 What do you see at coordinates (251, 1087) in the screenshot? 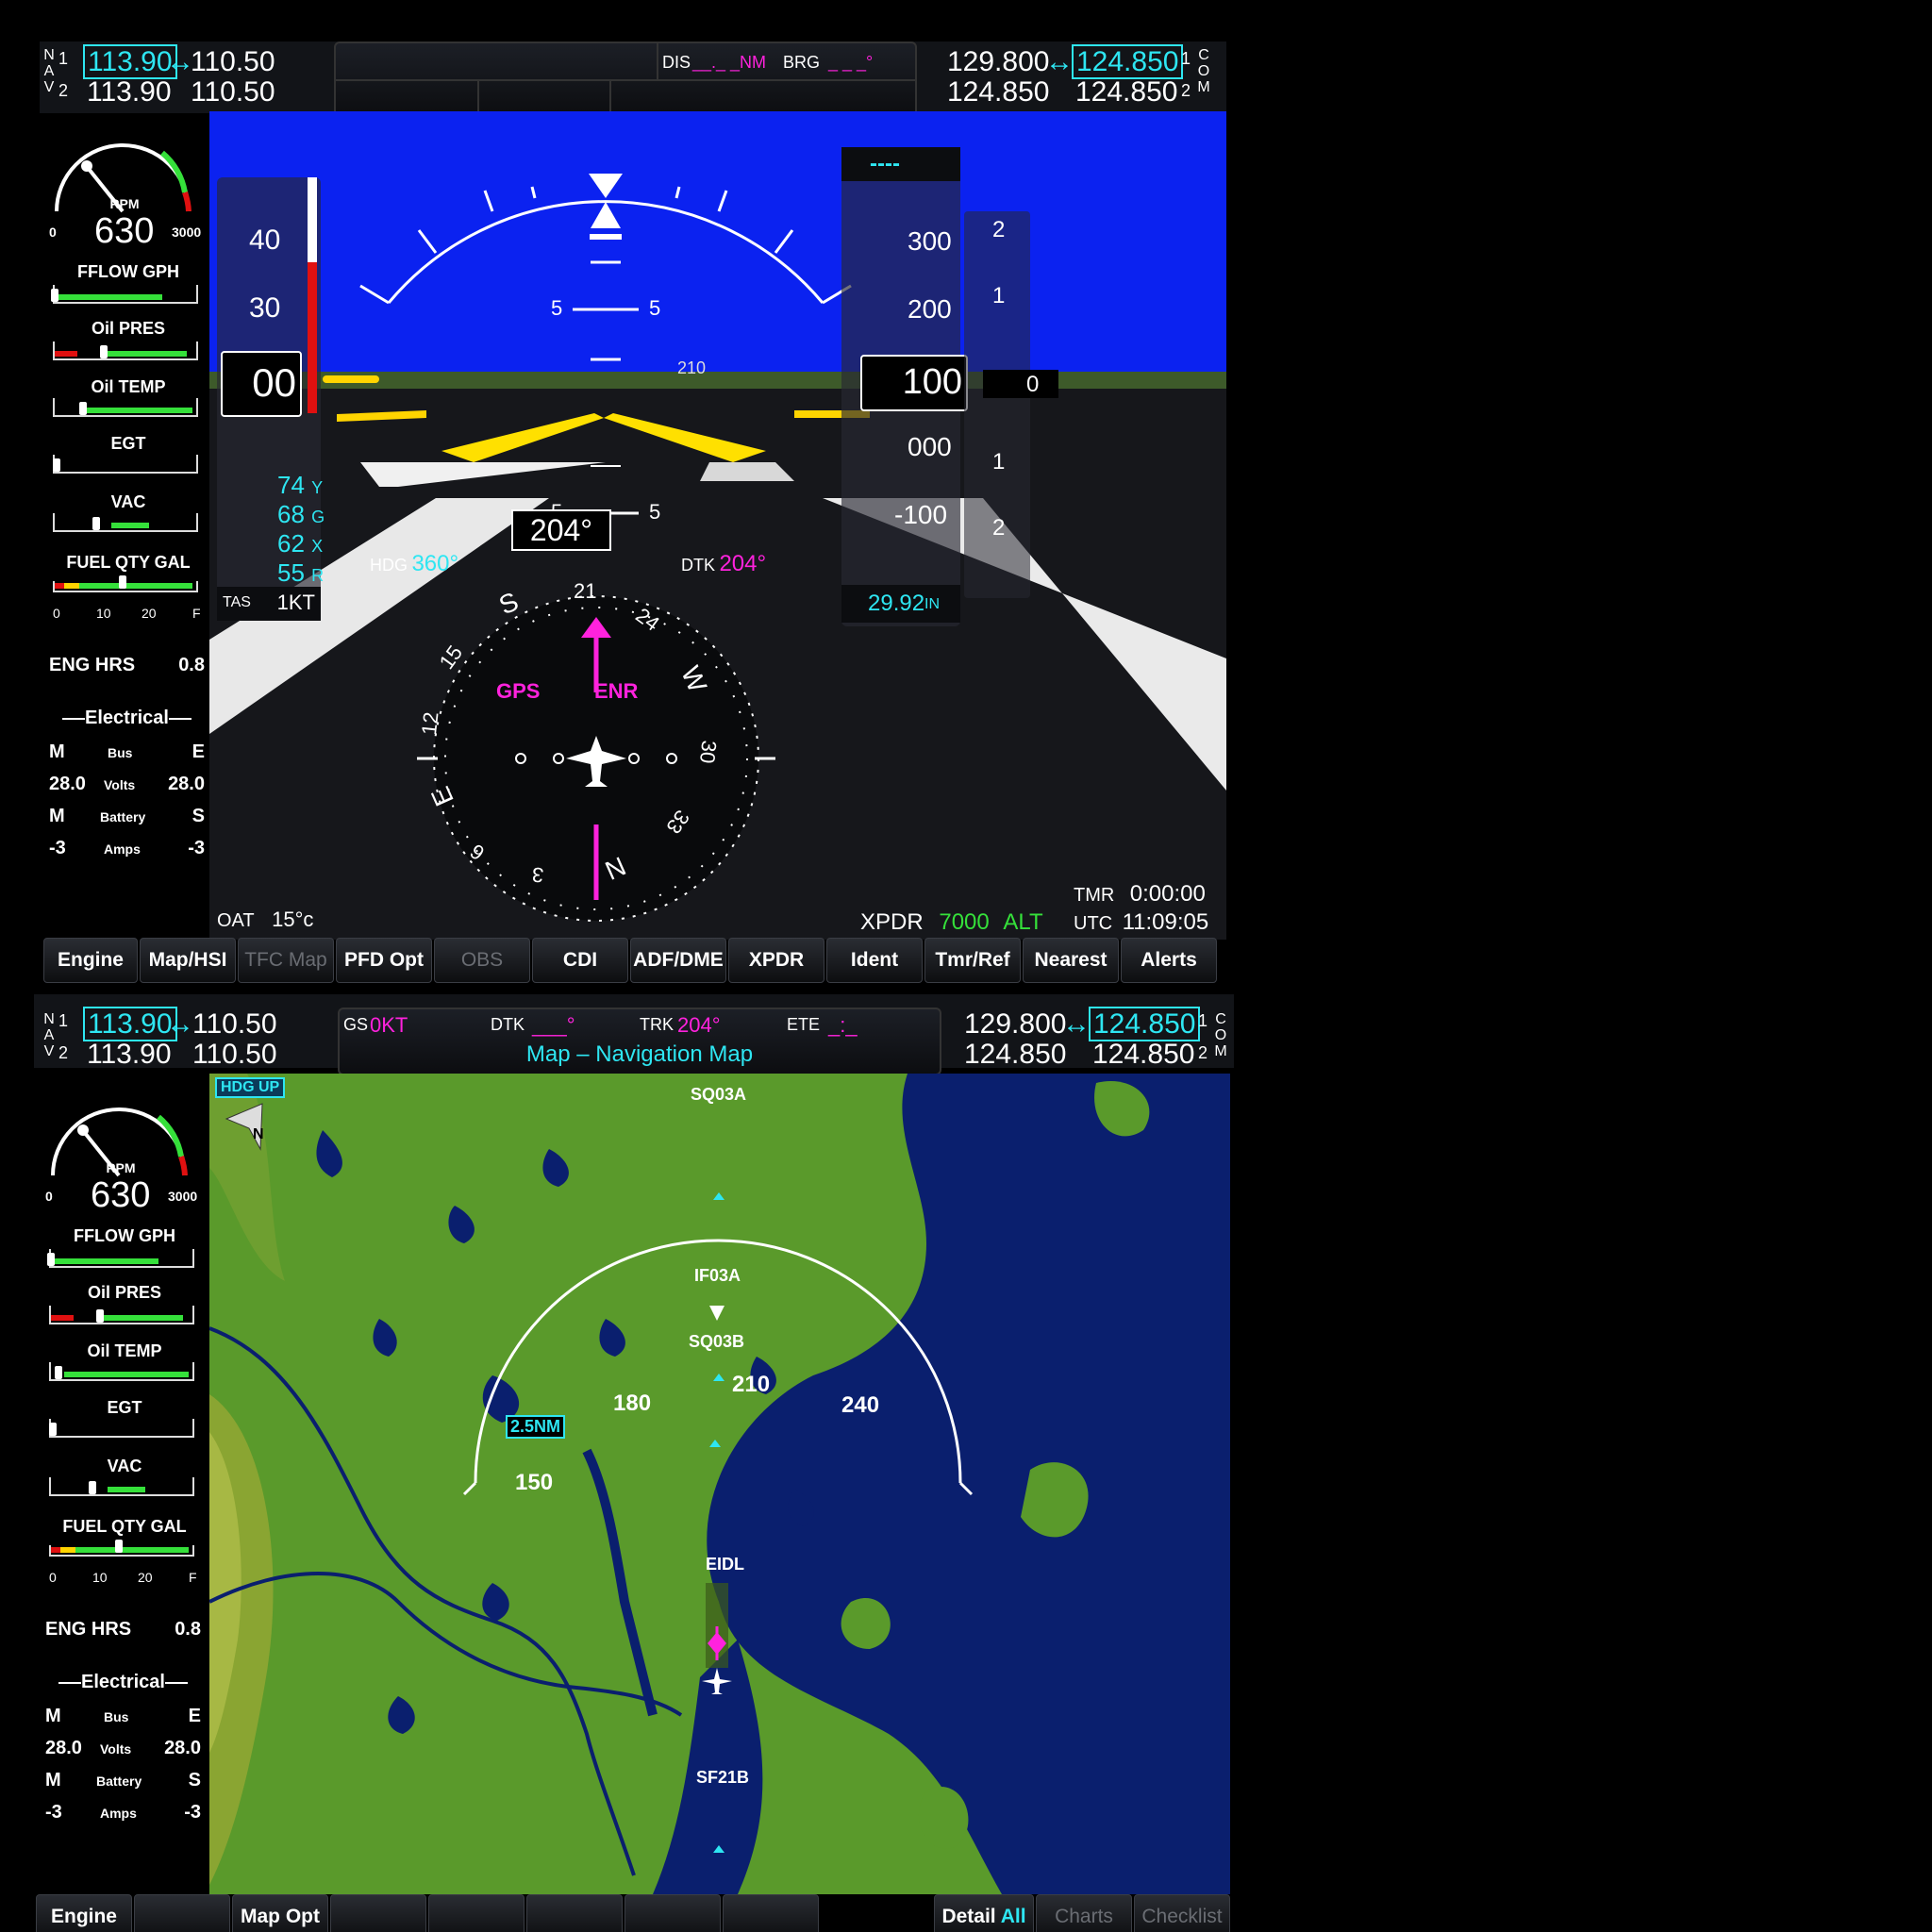
I see `map-orientation: HDG UP` at bounding box center [251, 1087].